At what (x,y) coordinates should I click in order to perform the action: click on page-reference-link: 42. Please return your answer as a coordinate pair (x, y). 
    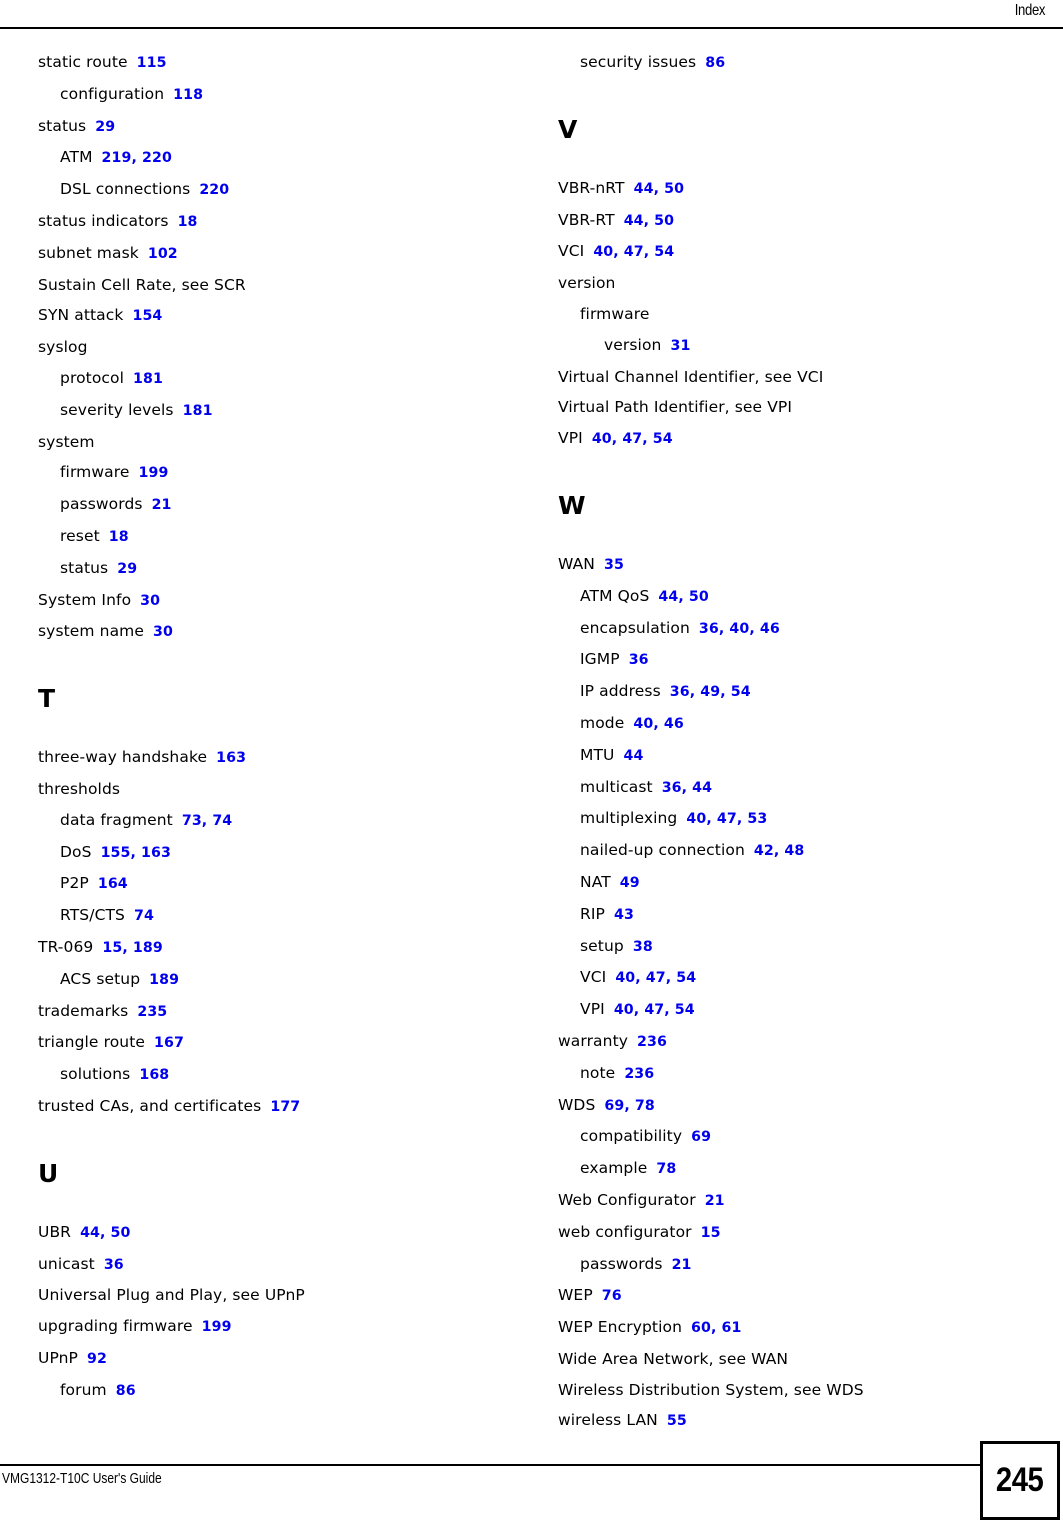
    Looking at the image, I should click on (764, 851).